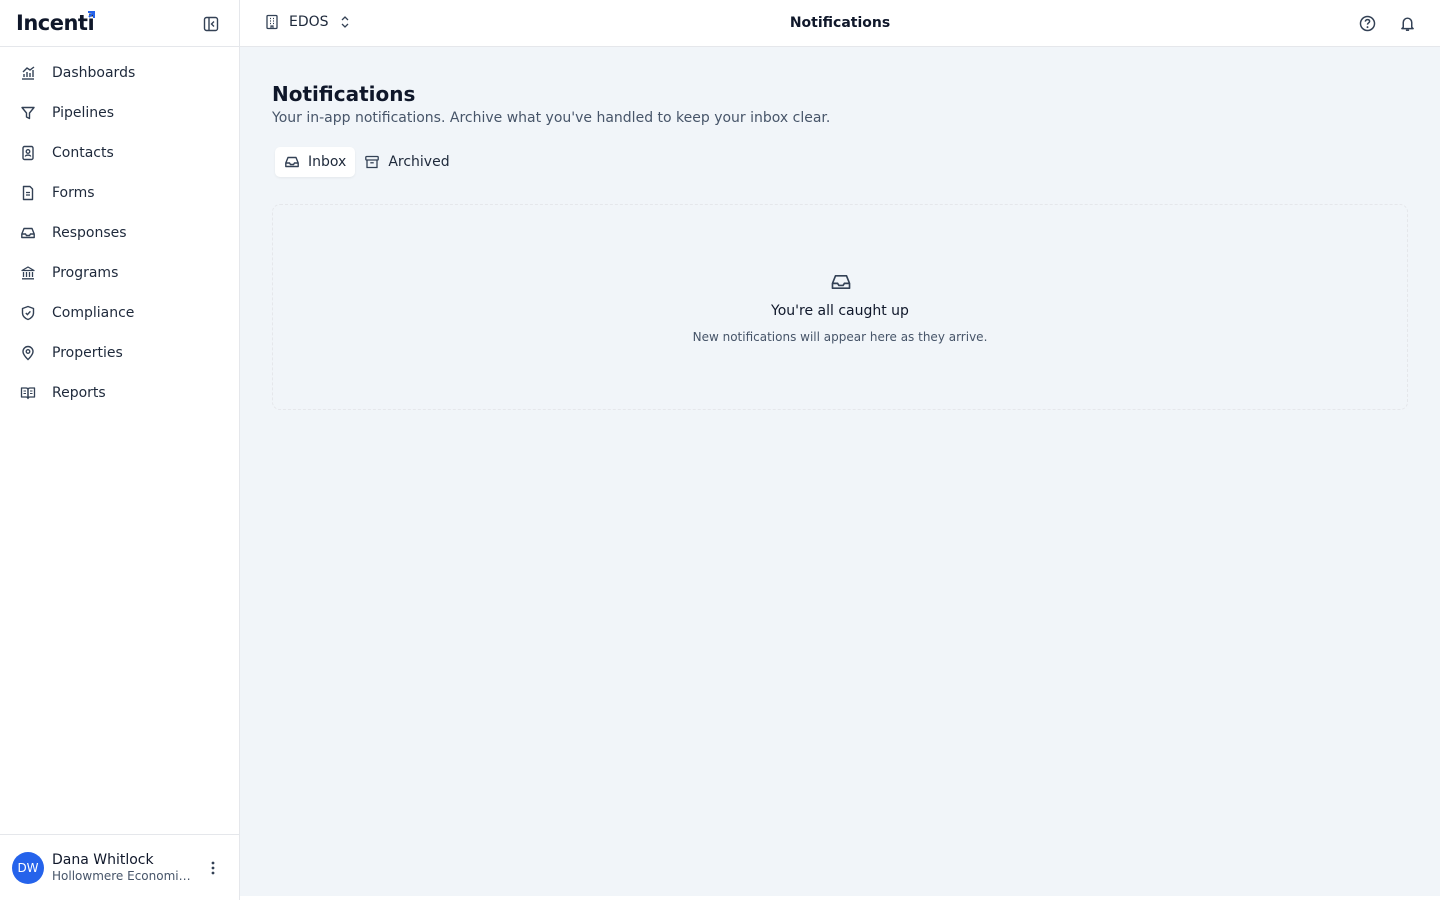  I want to click on sidebar-item-label: Pipelines, so click(83, 113).